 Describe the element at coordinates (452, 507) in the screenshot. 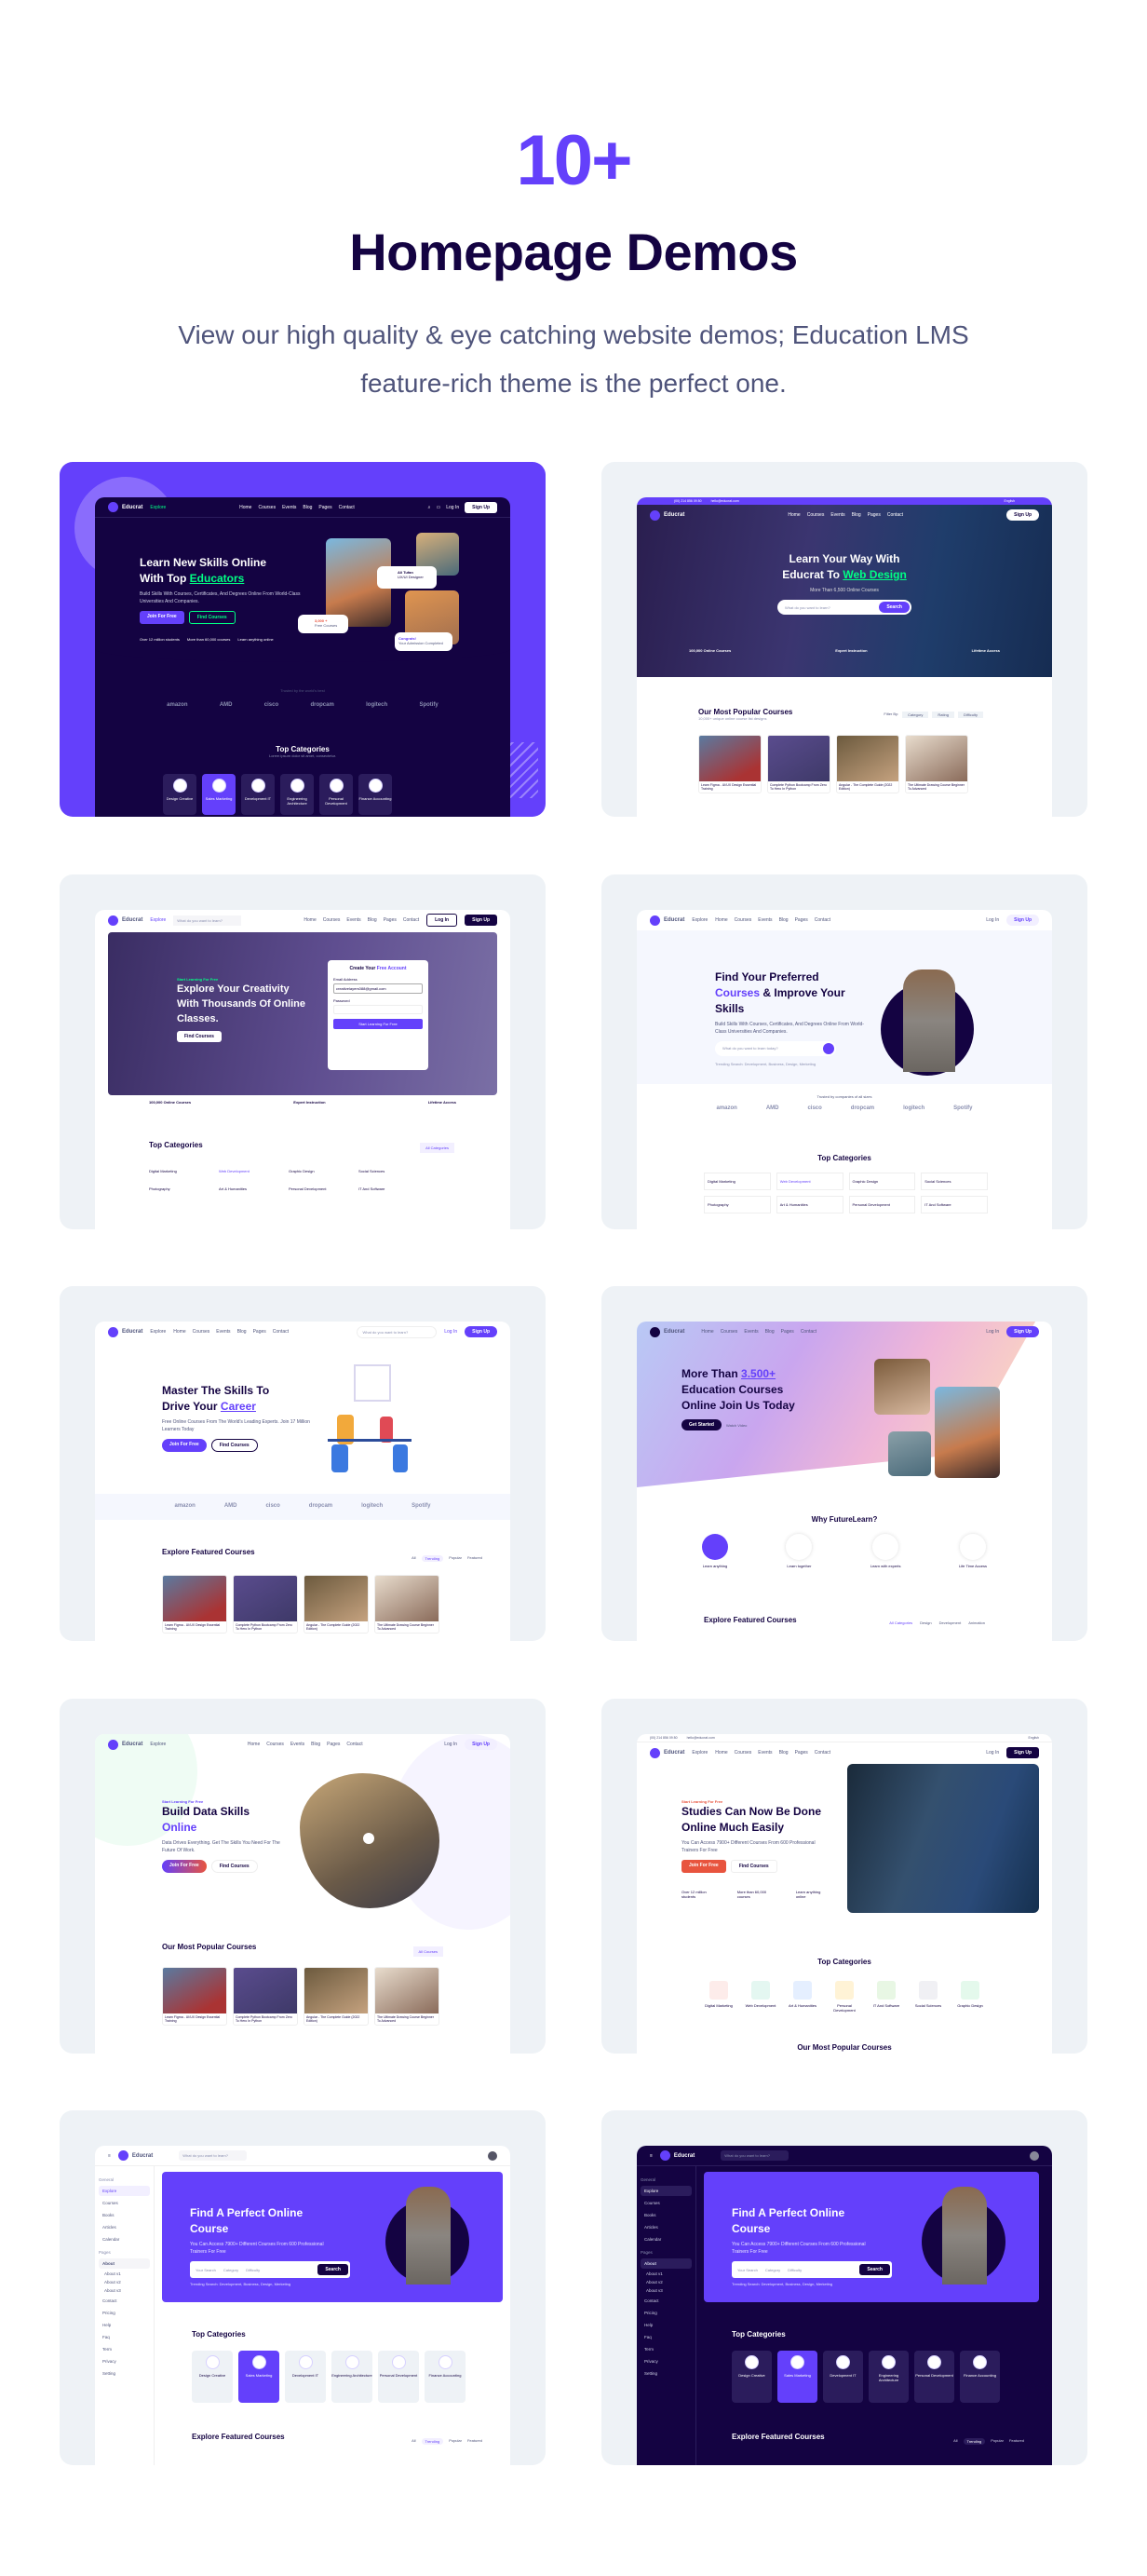

I see `login-link: Log In` at that location.